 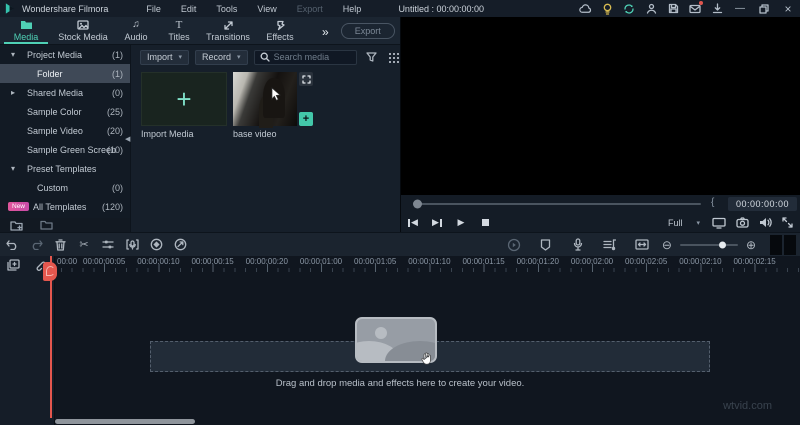 What do you see at coordinates (610, 244) in the screenshot?
I see `audio-mixer-icon` at bounding box center [610, 244].